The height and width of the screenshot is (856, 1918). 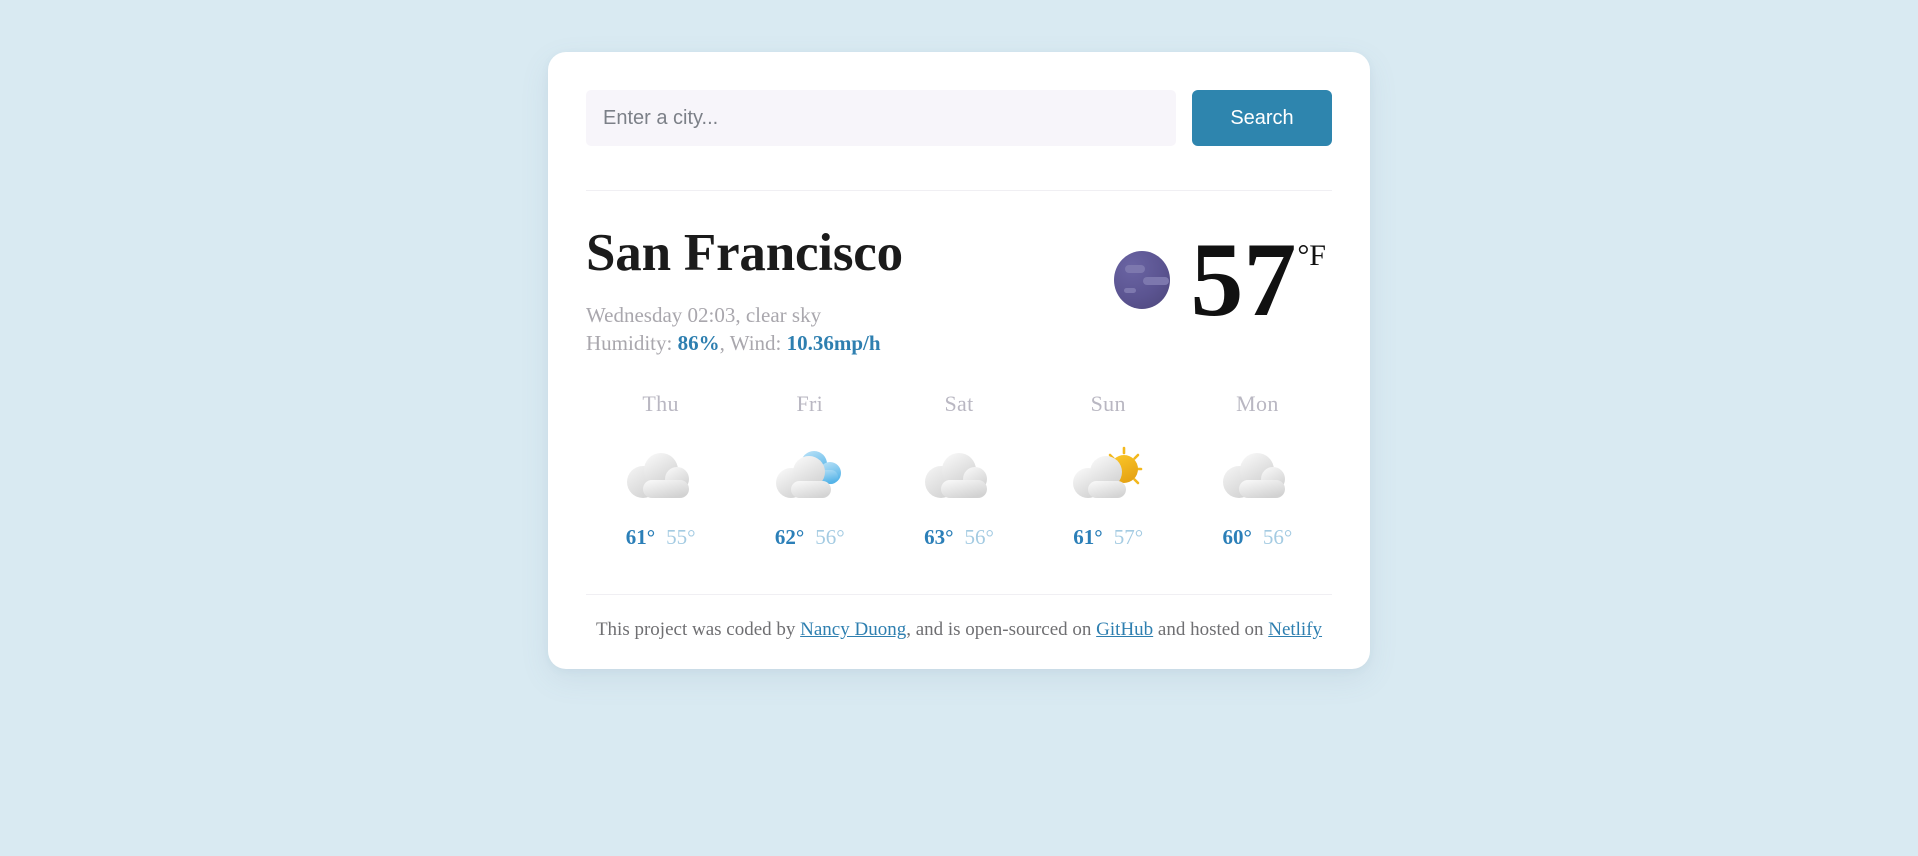 I want to click on forecast-day-temps: 61° 57°, so click(x=1108, y=537).